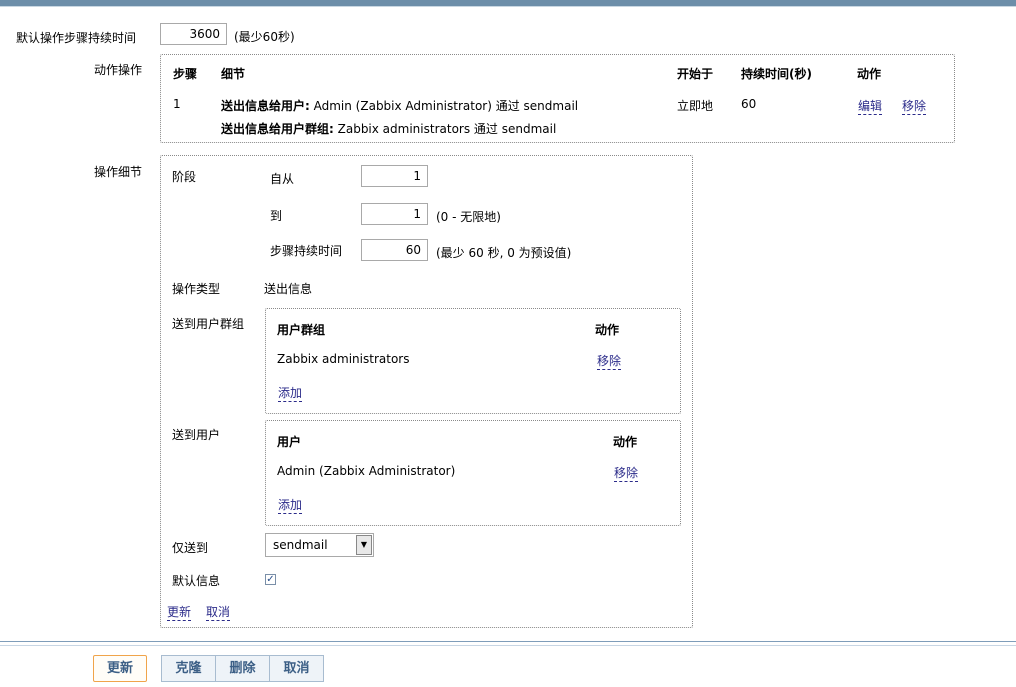 The width and height of the screenshot is (1016, 687). I want to click on col-step: 步骤, so click(185, 74).